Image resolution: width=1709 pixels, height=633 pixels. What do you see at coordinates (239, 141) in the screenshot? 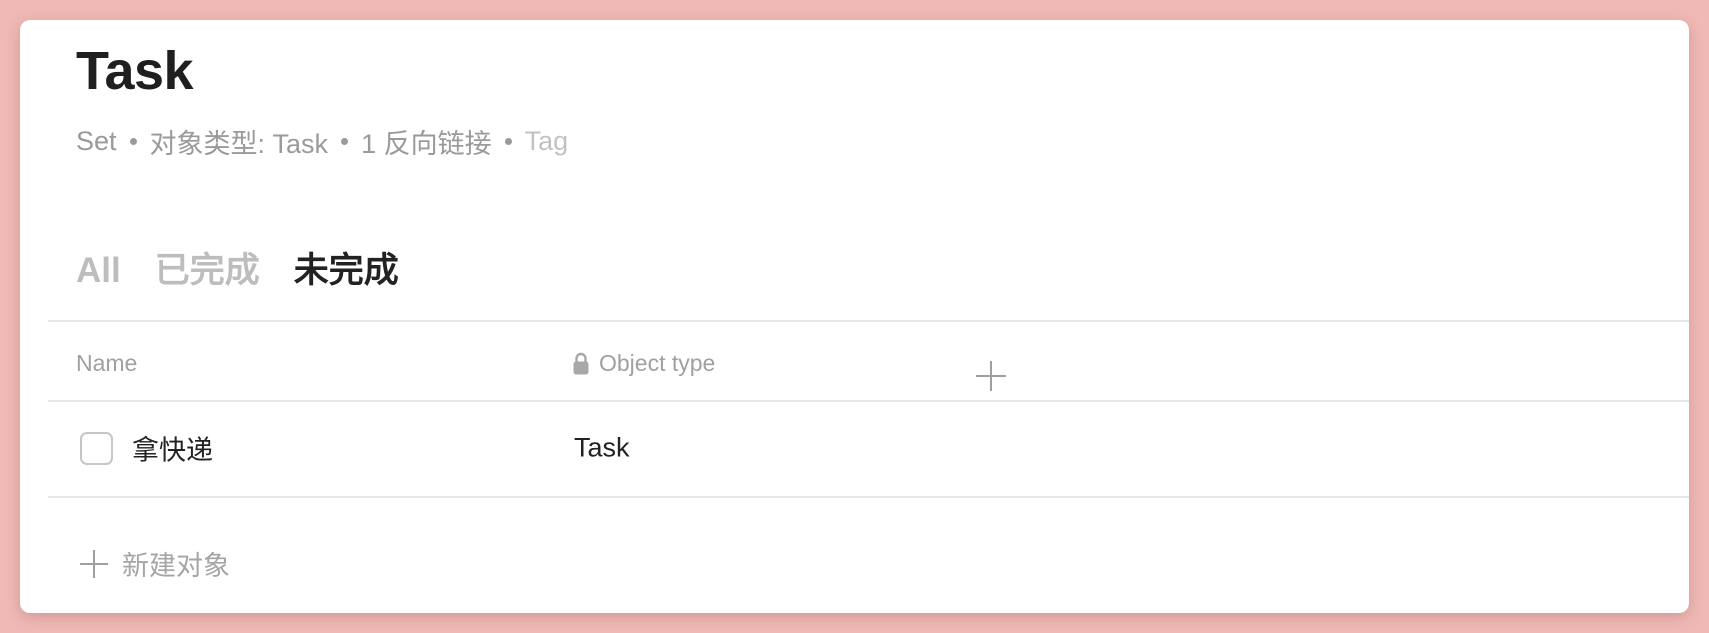
I see `meta-object-type: 对象类型: Task` at bounding box center [239, 141].